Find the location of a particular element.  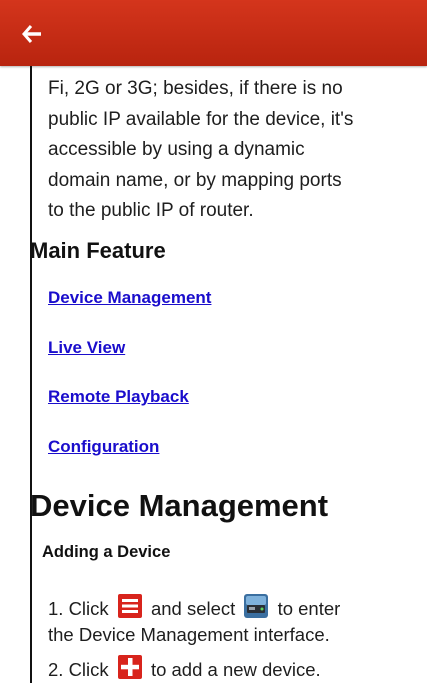

link-configuration: Configuration is located at coordinates (103, 447).